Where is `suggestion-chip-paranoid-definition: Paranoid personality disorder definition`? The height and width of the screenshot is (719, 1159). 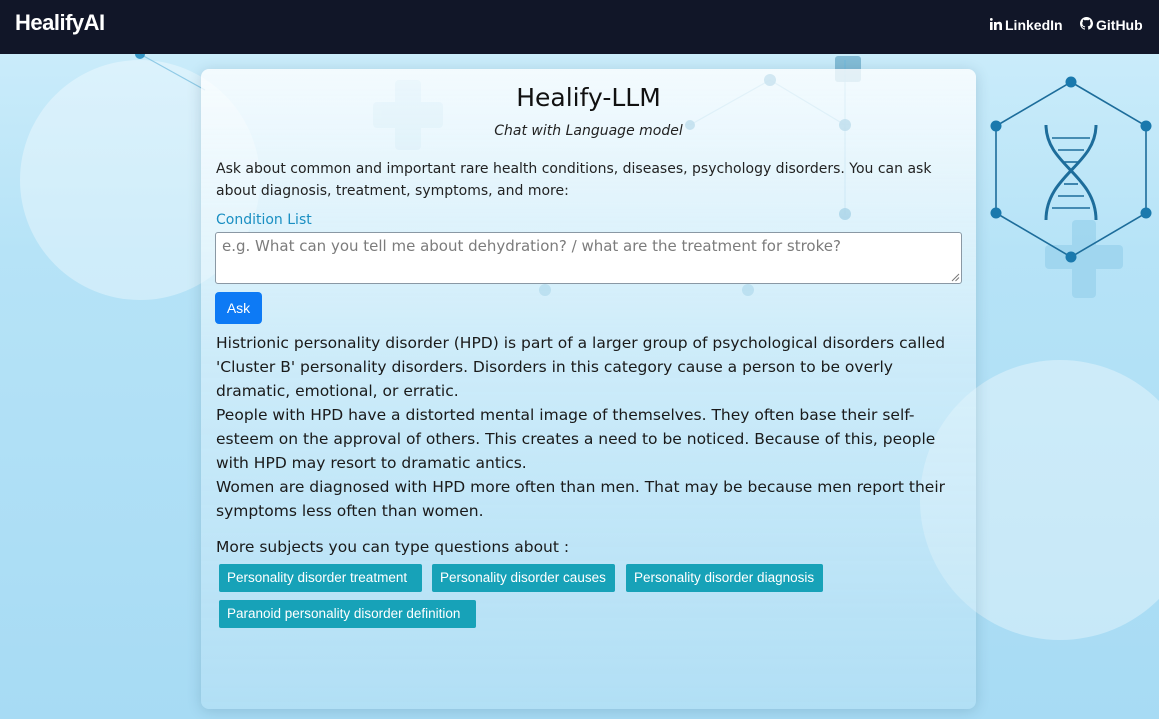
suggestion-chip-paranoid-definition: Paranoid personality disorder definition is located at coordinates (347, 614).